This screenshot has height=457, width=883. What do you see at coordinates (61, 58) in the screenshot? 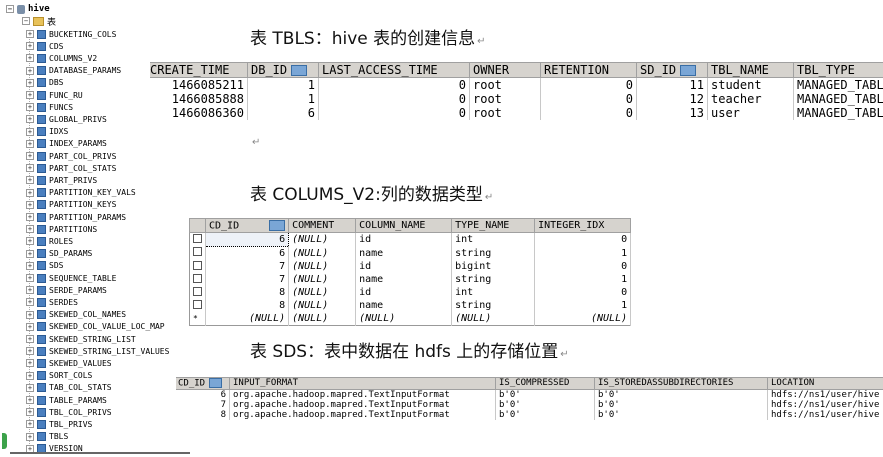
I see `tree-table-columns-v2: + COLUMNS_V2` at bounding box center [61, 58].